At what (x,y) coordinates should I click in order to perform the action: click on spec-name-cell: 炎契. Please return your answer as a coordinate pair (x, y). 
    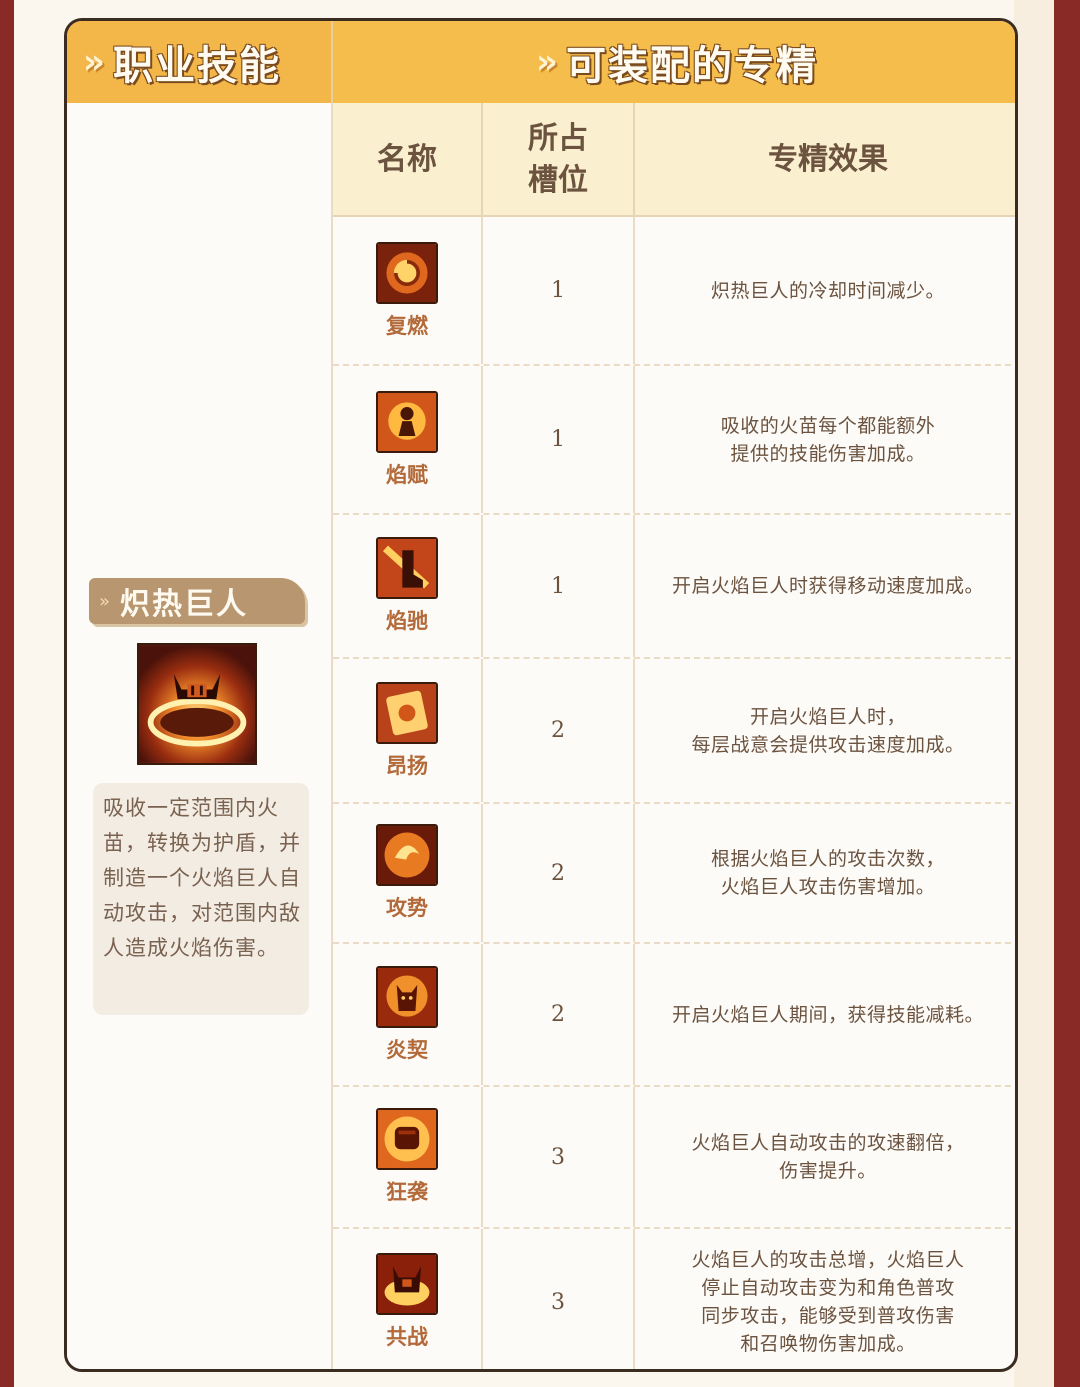
    Looking at the image, I should click on (408, 1014).